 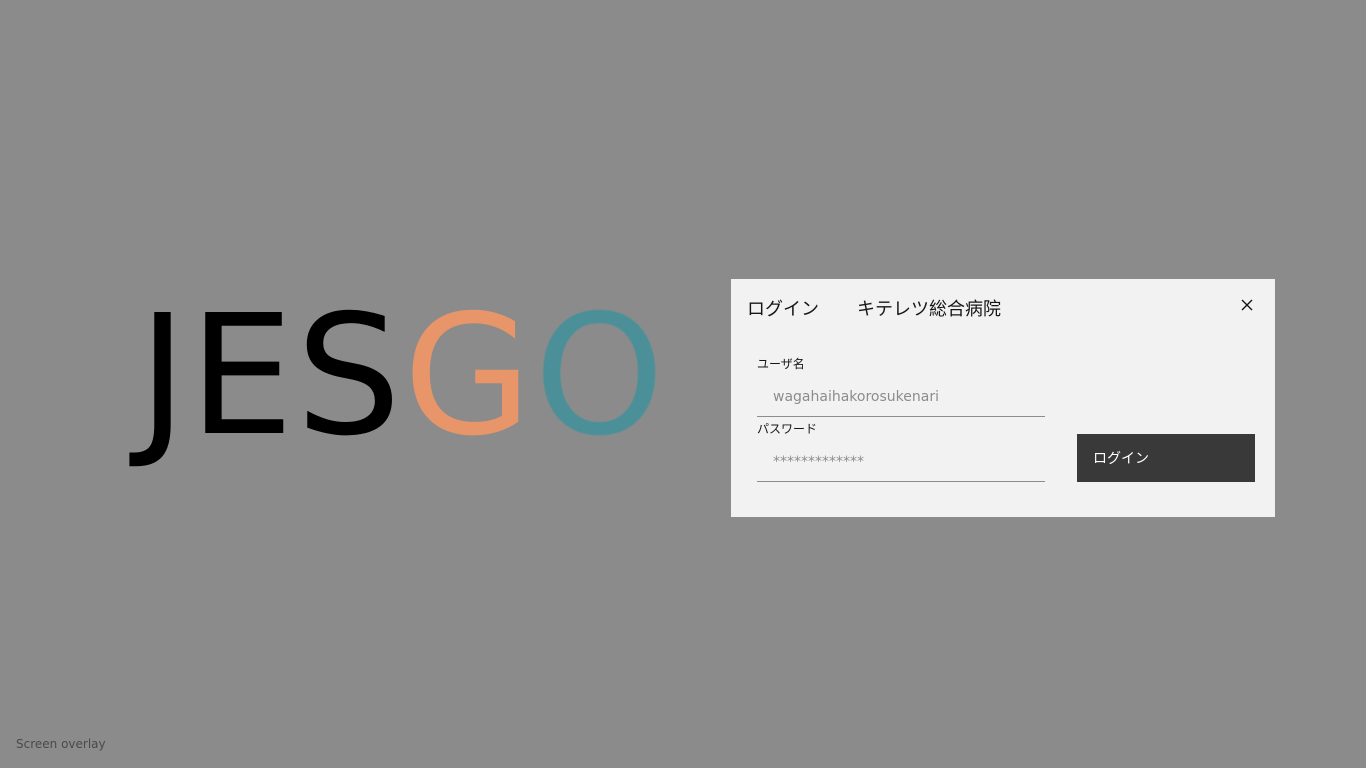 I want to click on jesgo-logo: JES G O, so click(x=402, y=376).